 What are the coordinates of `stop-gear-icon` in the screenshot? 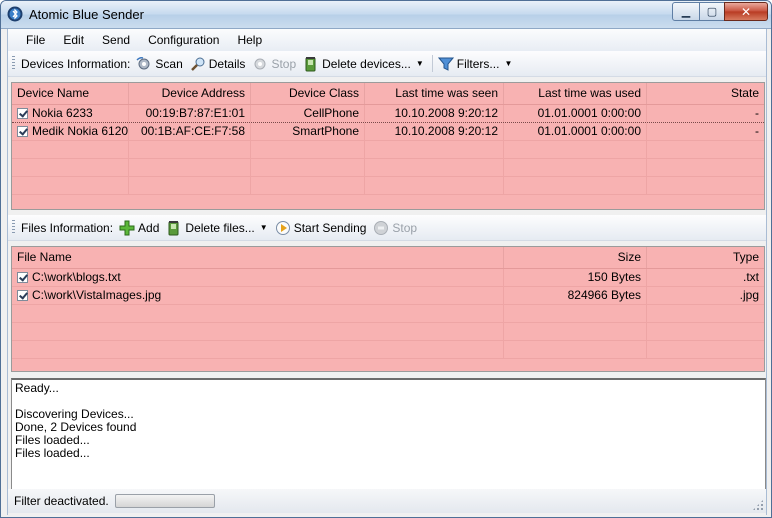 It's located at (260, 63).